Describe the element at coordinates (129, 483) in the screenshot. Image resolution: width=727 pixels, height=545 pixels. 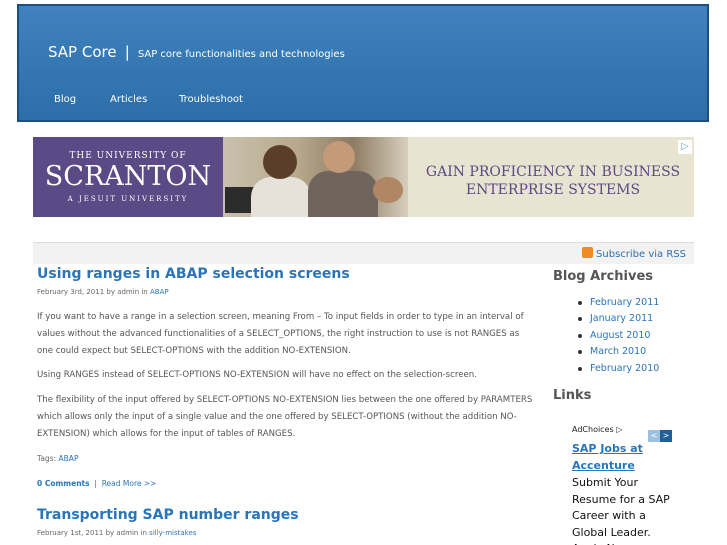
I see `read-more-link: Read More >>` at that location.